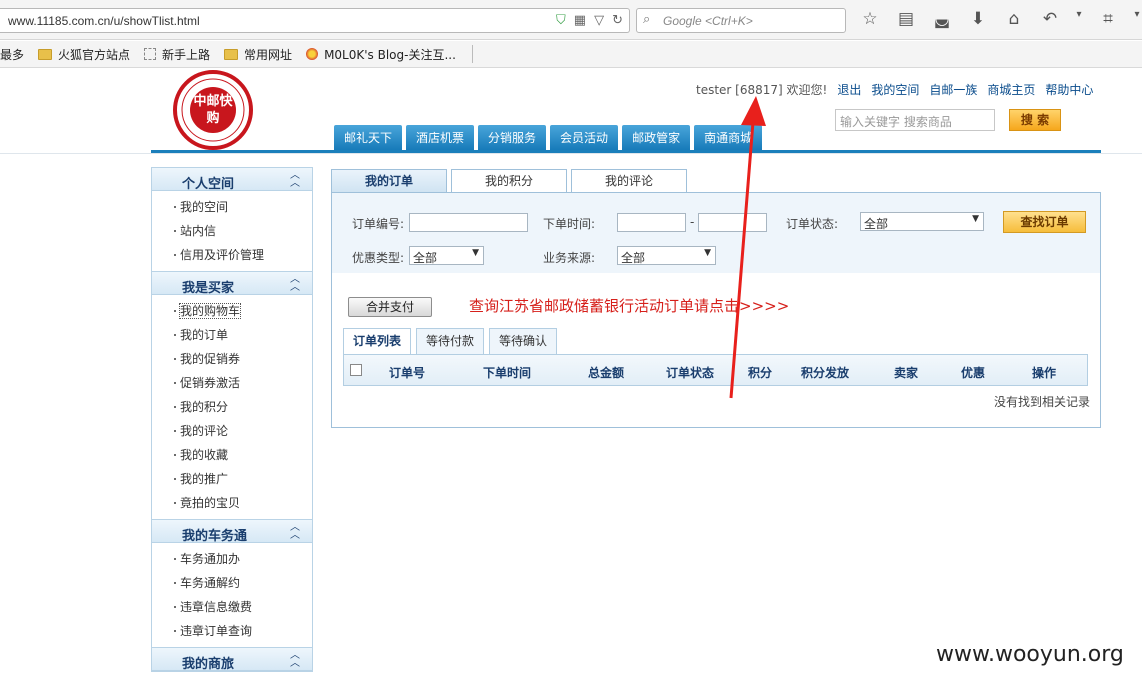 The width and height of the screenshot is (1142, 683). What do you see at coordinates (45, 54) in the screenshot?
I see `folder-icon` at bounding box center [45, 54].